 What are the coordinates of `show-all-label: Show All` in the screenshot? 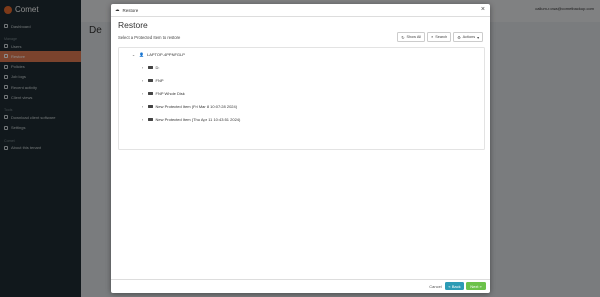 It's located at (414, 37).